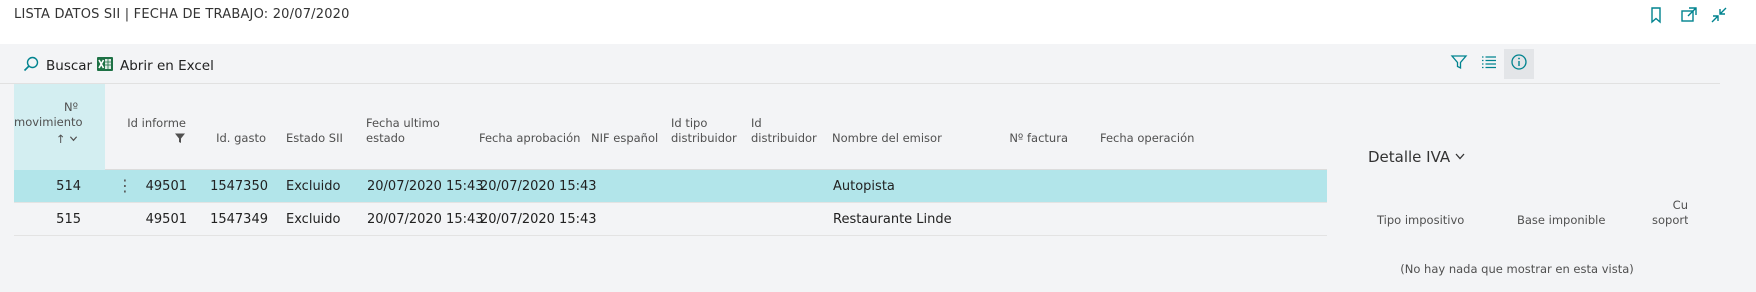  Describe the element at coordinates (784, 131) in the screenshot. I see `header-id-distribuidor: Id distribuidor` at that location.